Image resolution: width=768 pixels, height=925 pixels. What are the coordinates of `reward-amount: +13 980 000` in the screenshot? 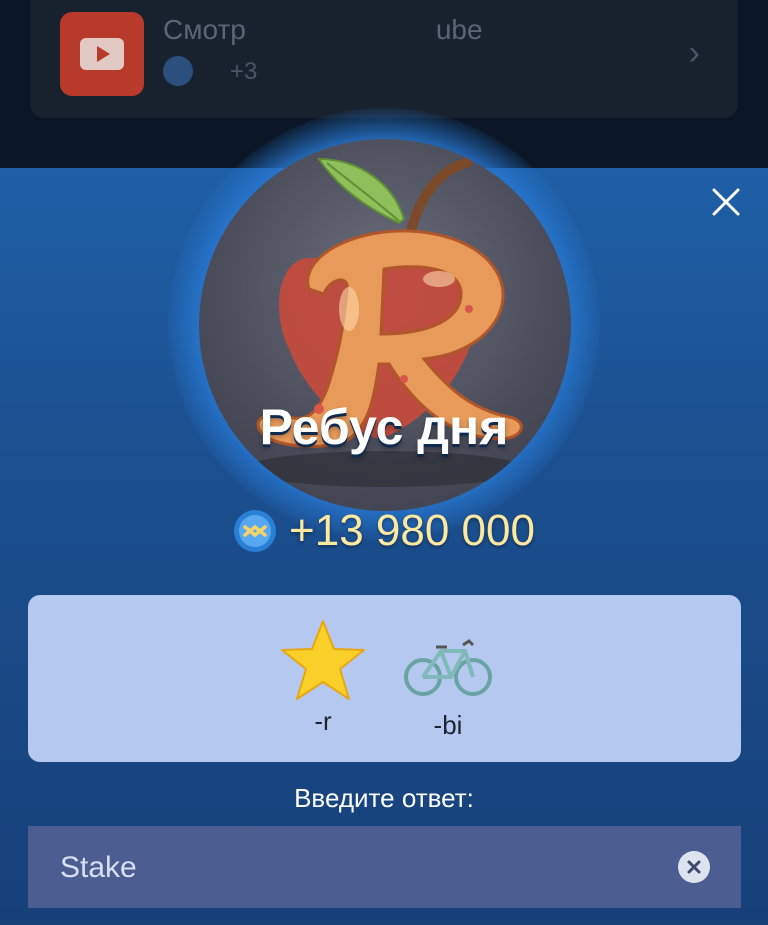 It's located at (412, 530).